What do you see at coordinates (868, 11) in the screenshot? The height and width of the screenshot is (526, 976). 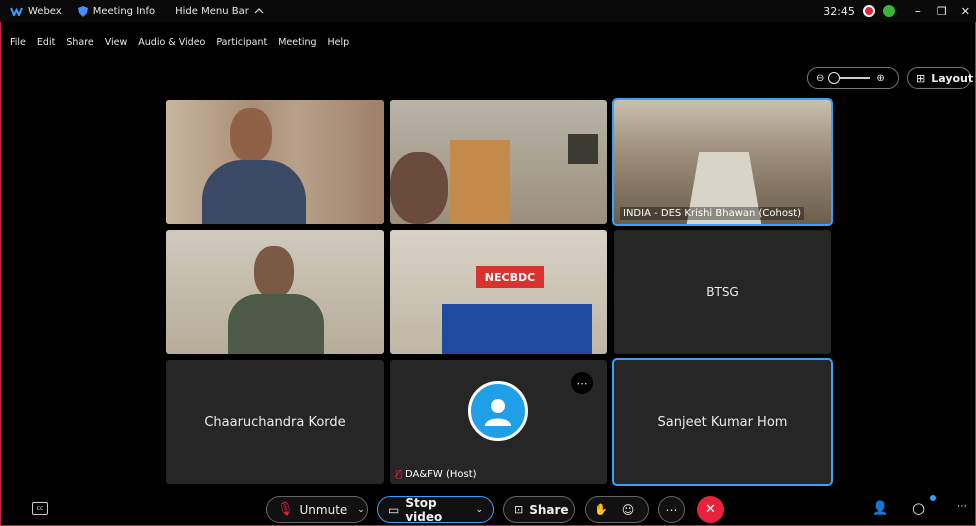 I see `recording-status-icon` at bounding box center [868, 11].